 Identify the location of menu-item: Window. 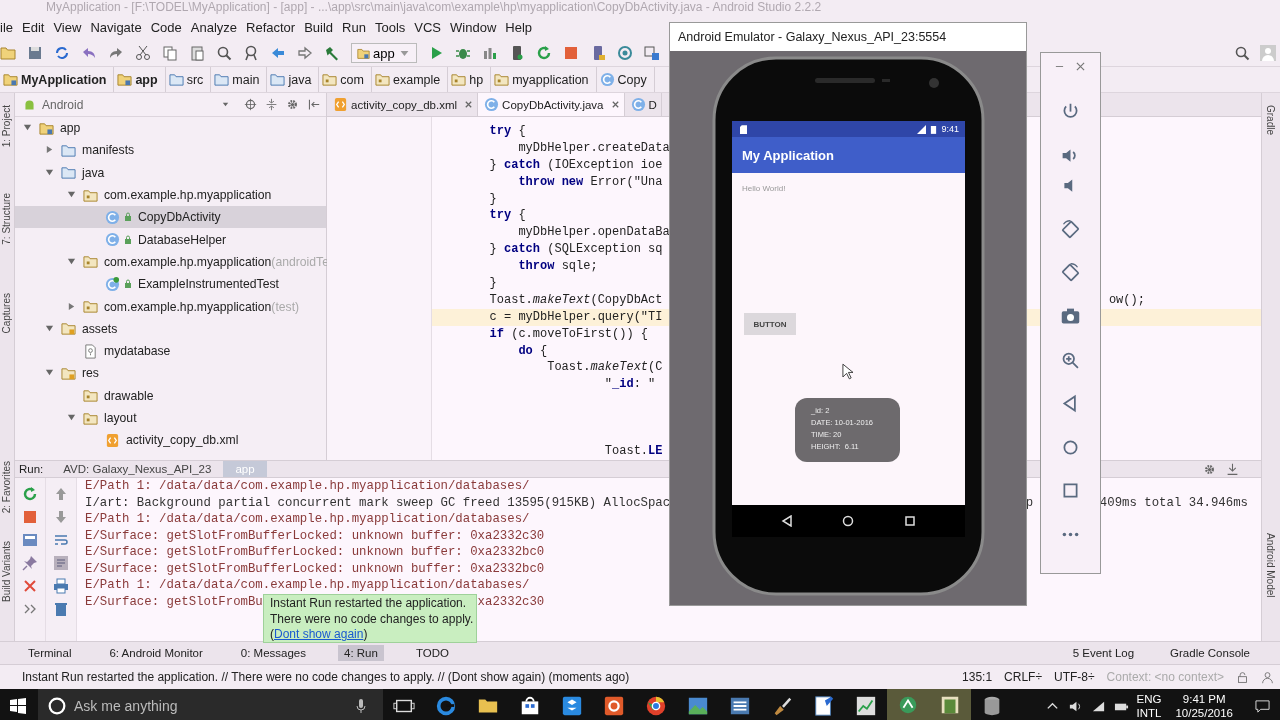
(473, 27).